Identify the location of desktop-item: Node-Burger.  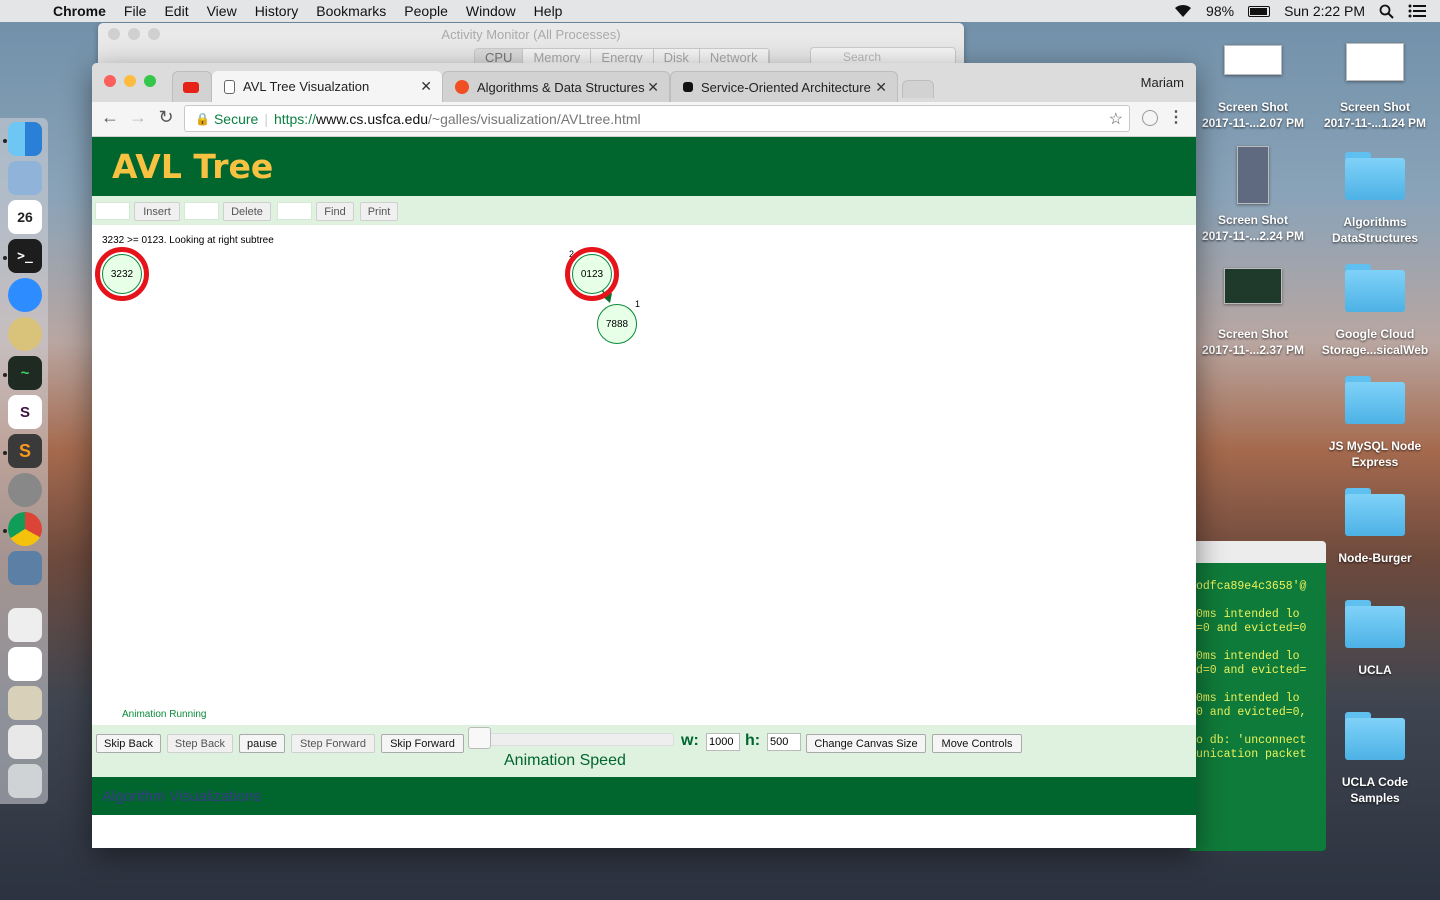
(1375, 527).